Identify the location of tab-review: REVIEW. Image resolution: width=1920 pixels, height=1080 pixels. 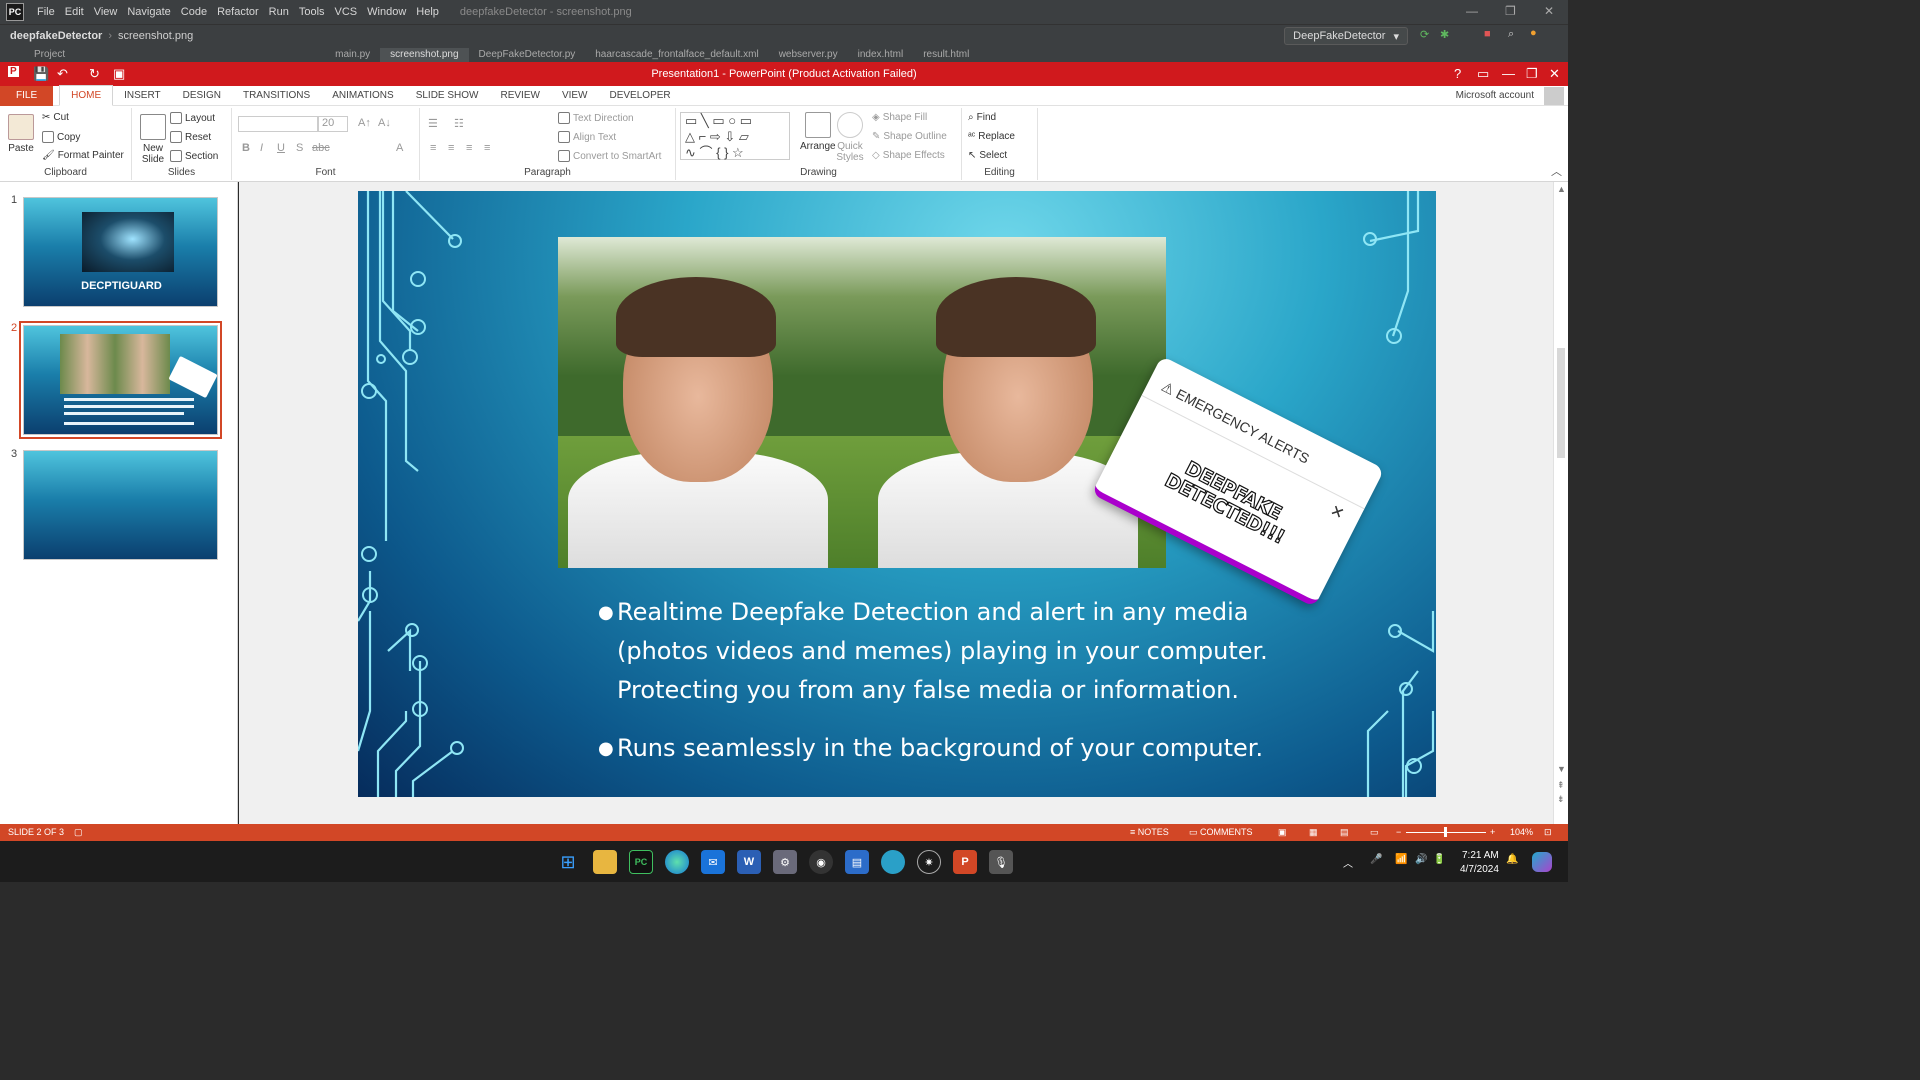
(519, 96).